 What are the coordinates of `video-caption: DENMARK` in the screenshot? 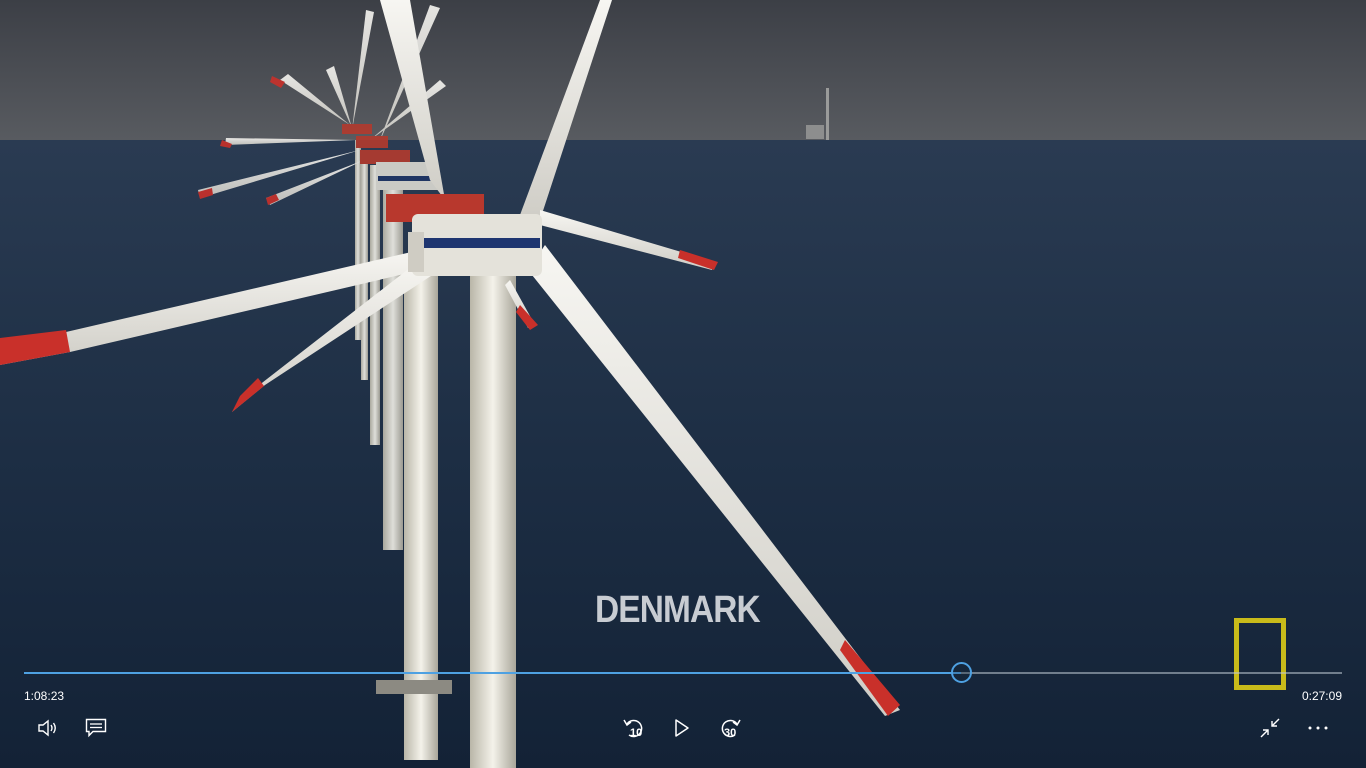 It's located at (678, 610).